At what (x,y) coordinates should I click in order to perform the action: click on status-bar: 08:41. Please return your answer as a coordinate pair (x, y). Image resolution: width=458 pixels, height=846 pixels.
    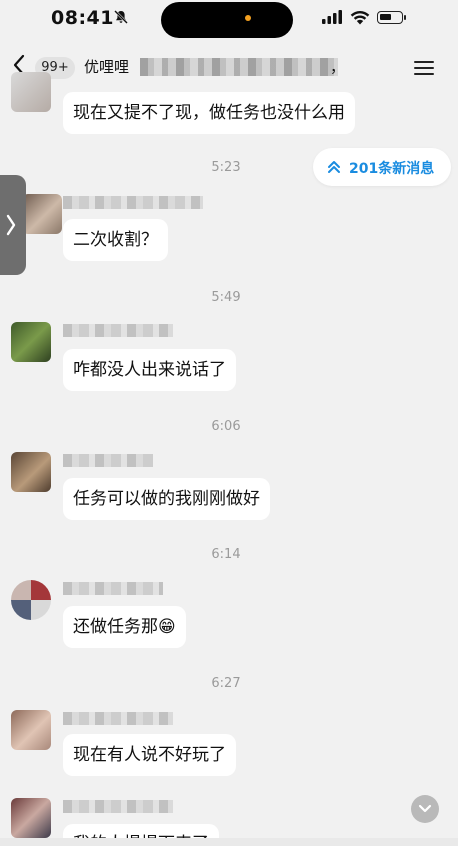
    Looking at the image, I should click on (229, 20).